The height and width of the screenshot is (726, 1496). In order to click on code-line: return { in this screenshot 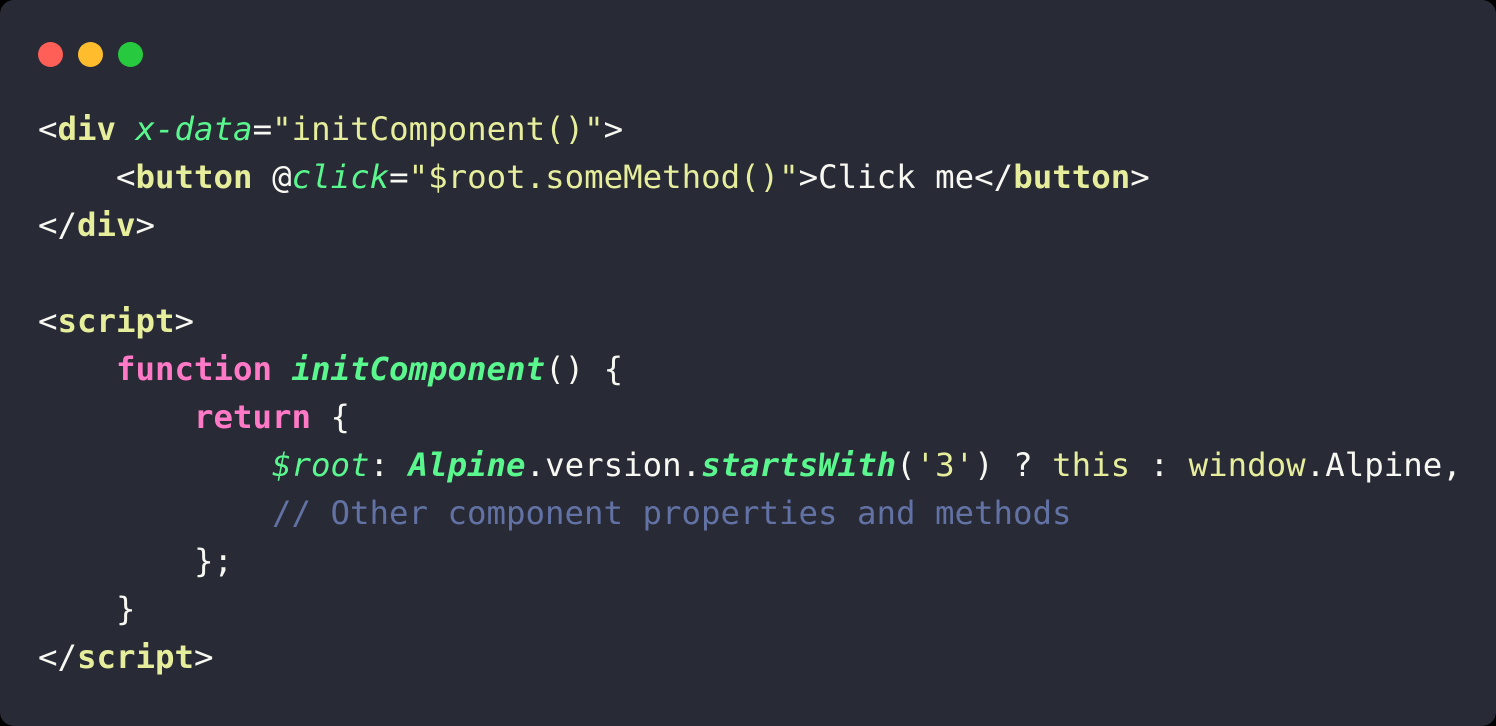, I will do `click(762, 417)`.